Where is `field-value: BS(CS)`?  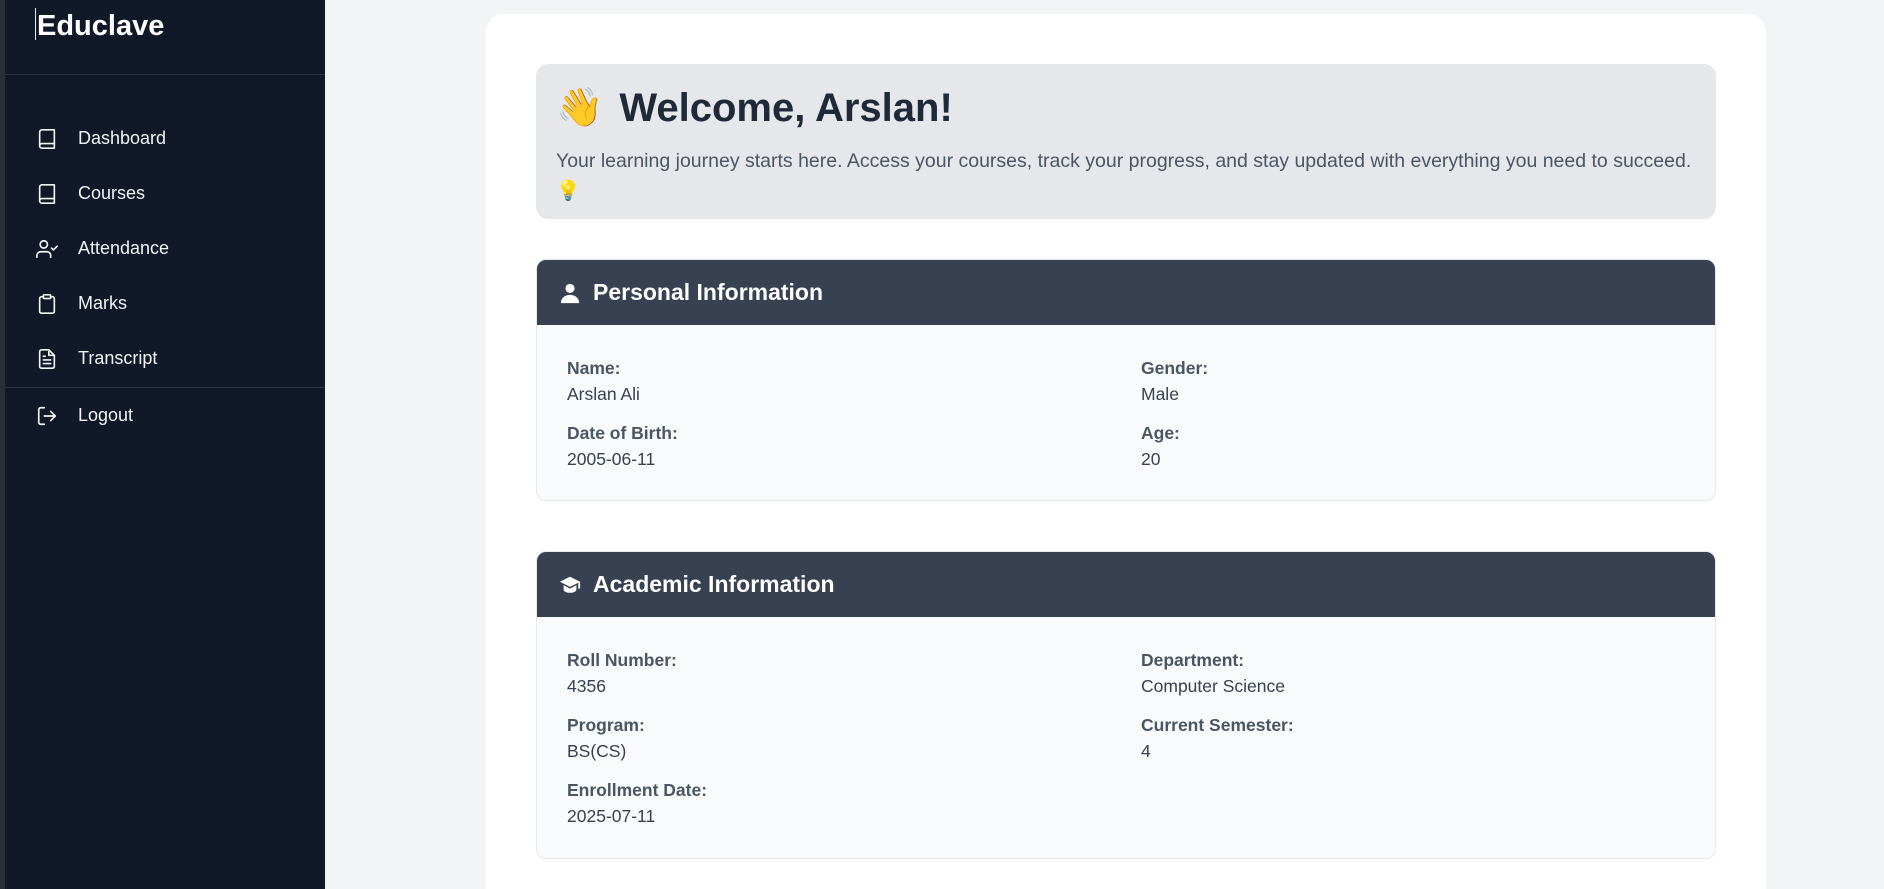
field-value: BS(CS) is located at coordinates (597, 751).